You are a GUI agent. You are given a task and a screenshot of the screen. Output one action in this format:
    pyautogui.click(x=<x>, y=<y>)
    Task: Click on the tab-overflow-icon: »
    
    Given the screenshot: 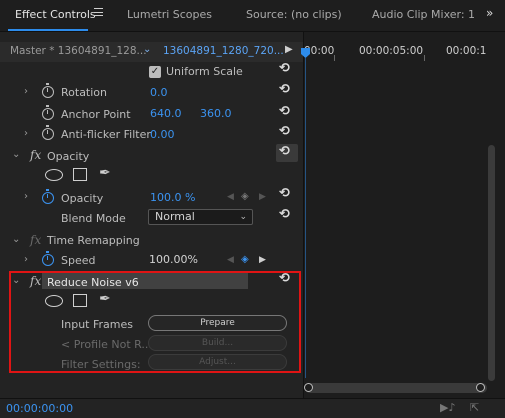 What is the action you would take?
    pyautogui.click(x=490, y=13)
    